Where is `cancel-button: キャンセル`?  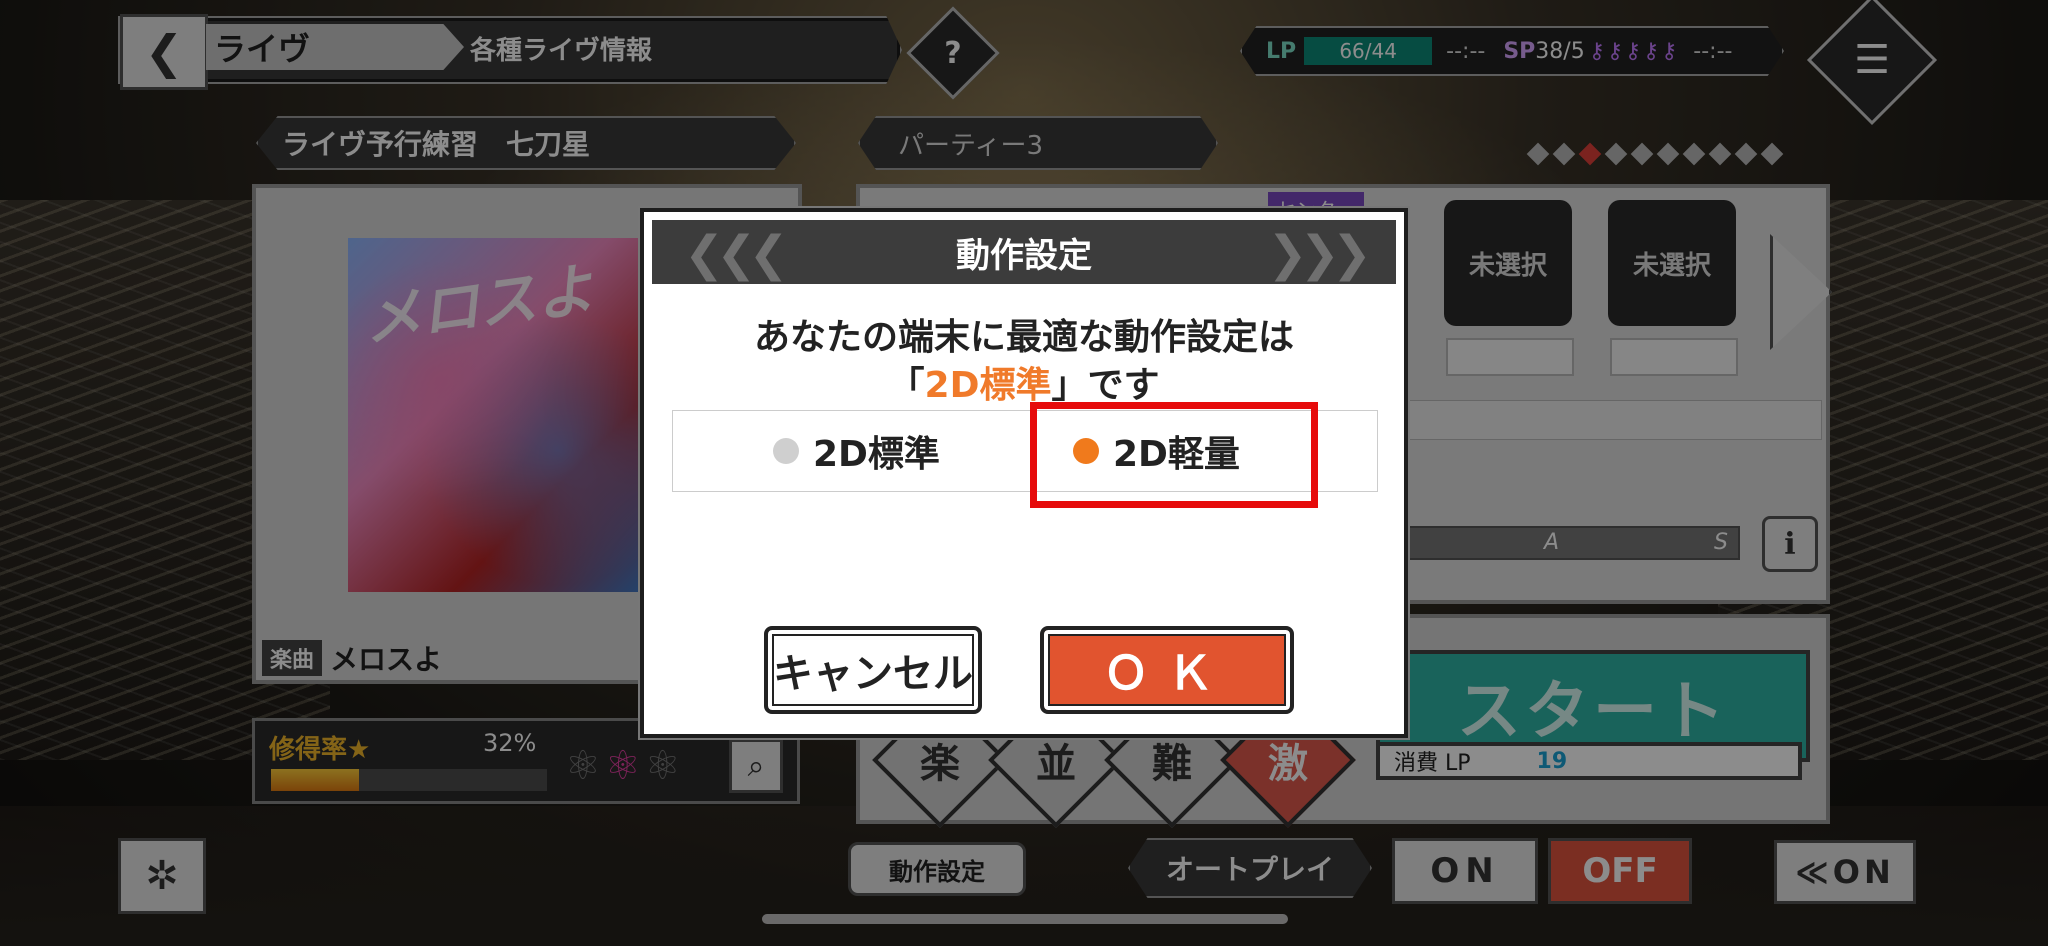 cancel-button: キャンセル is located at coordinates (873, 670).